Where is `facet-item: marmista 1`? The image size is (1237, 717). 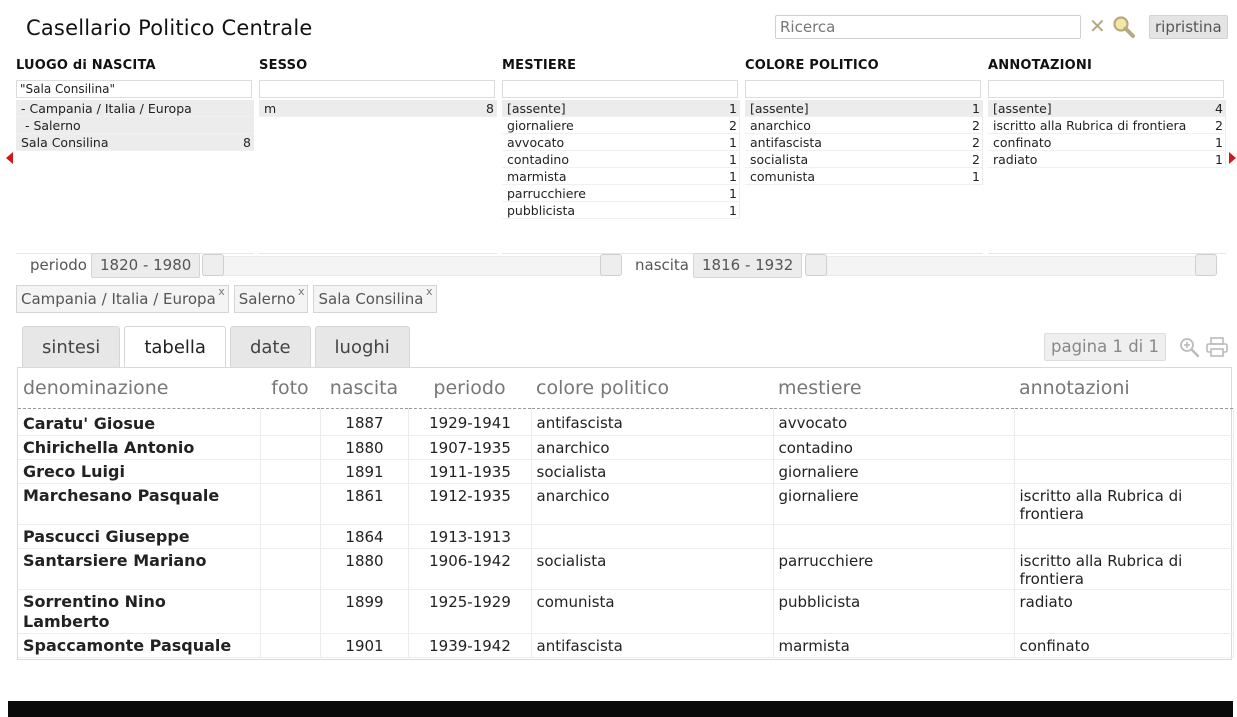 facet-item: marmista 1 is located at coordinates (621, 176).